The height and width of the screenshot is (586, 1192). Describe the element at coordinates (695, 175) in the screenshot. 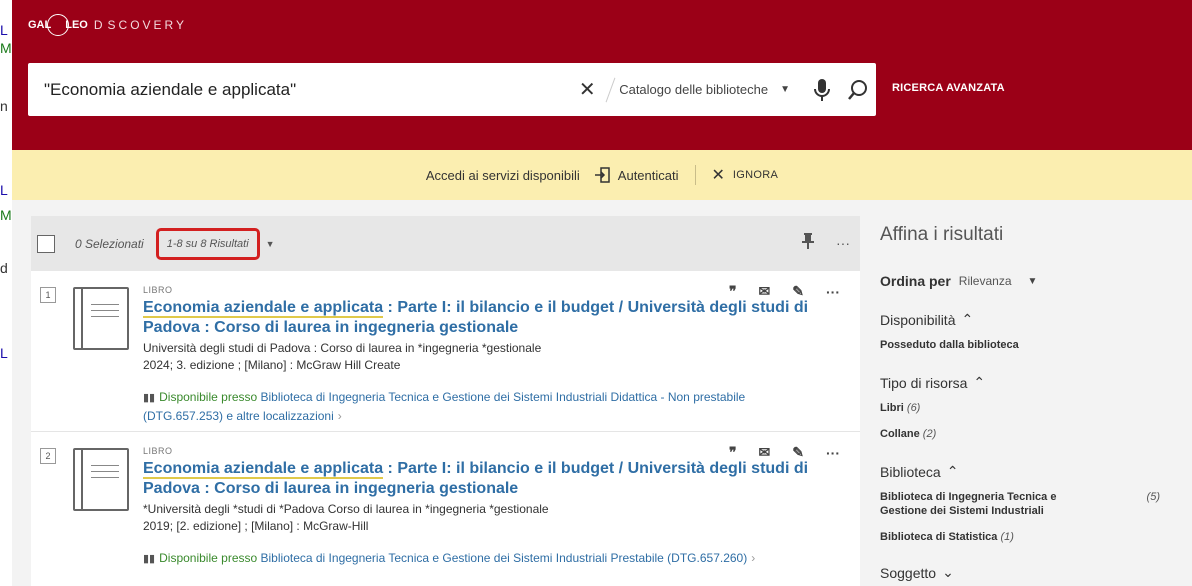

I see `banner-divider` at that location.